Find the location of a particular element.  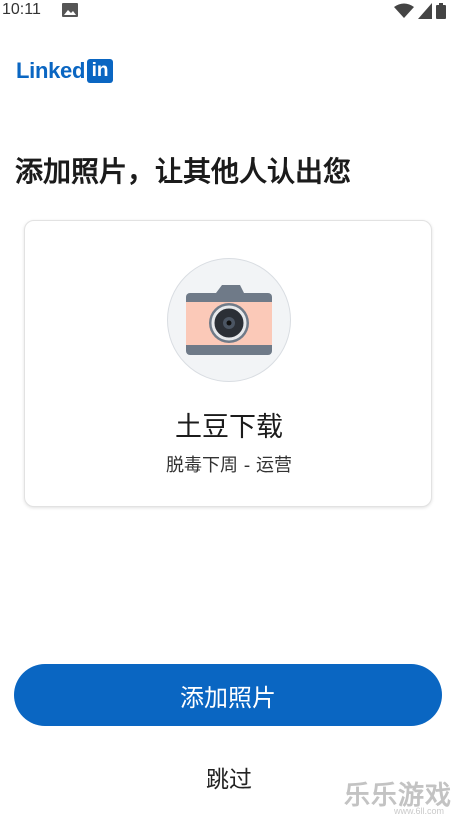

linkedin-logo: Linked in is located at coordinates (65, 71).